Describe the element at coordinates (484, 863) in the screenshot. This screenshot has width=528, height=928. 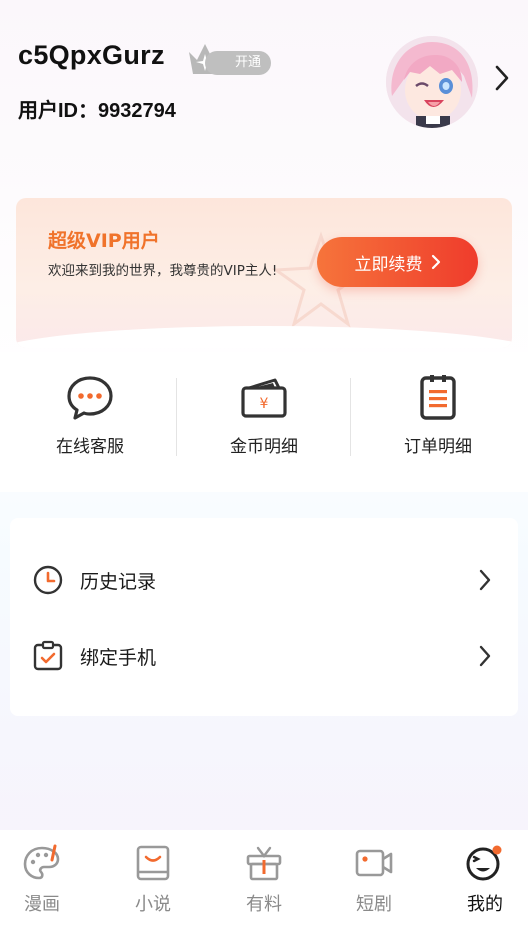
I see `smiley-face-icon` at that location.